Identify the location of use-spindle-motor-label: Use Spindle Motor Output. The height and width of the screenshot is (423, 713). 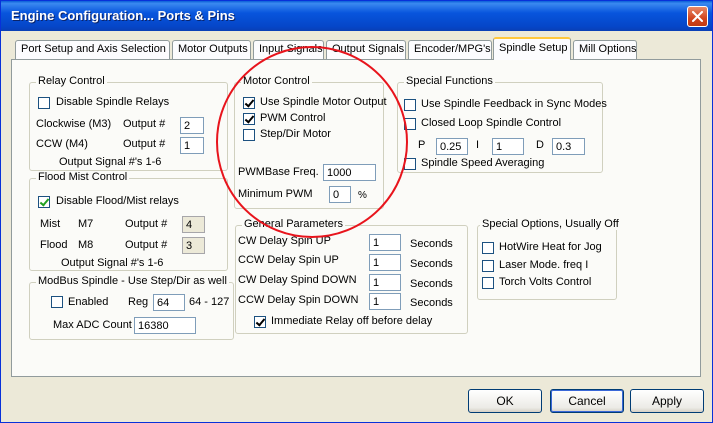
(323, 102).